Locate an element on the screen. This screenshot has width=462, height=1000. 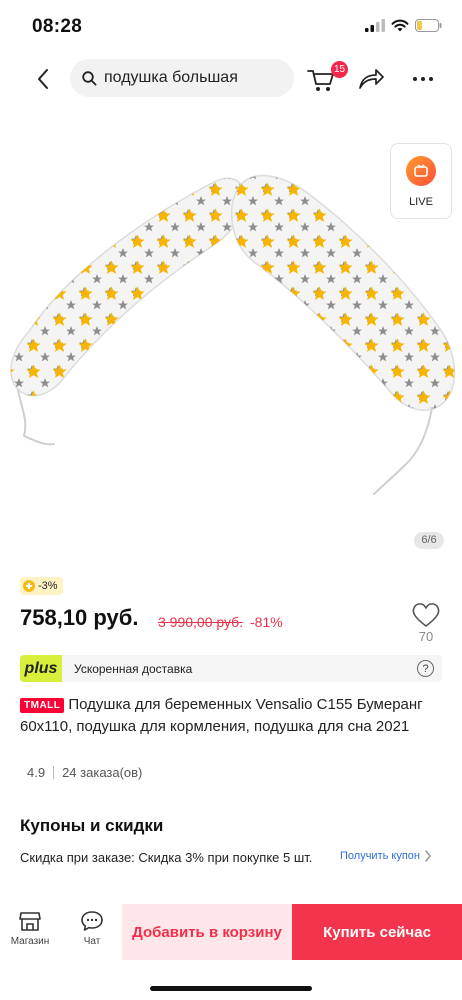
back-button is located at coordinates (43, 79).